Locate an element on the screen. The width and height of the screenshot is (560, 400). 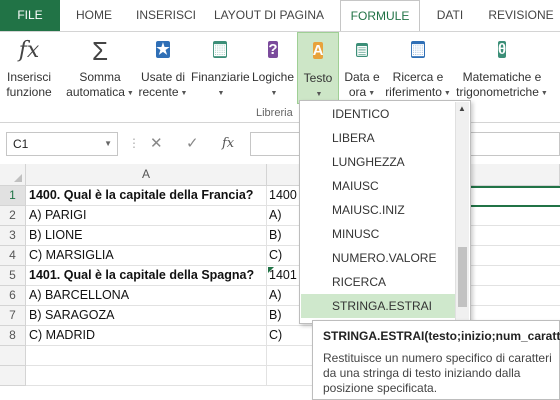
menu-scrollbar: ▲ is located at coordinates (462, 212).